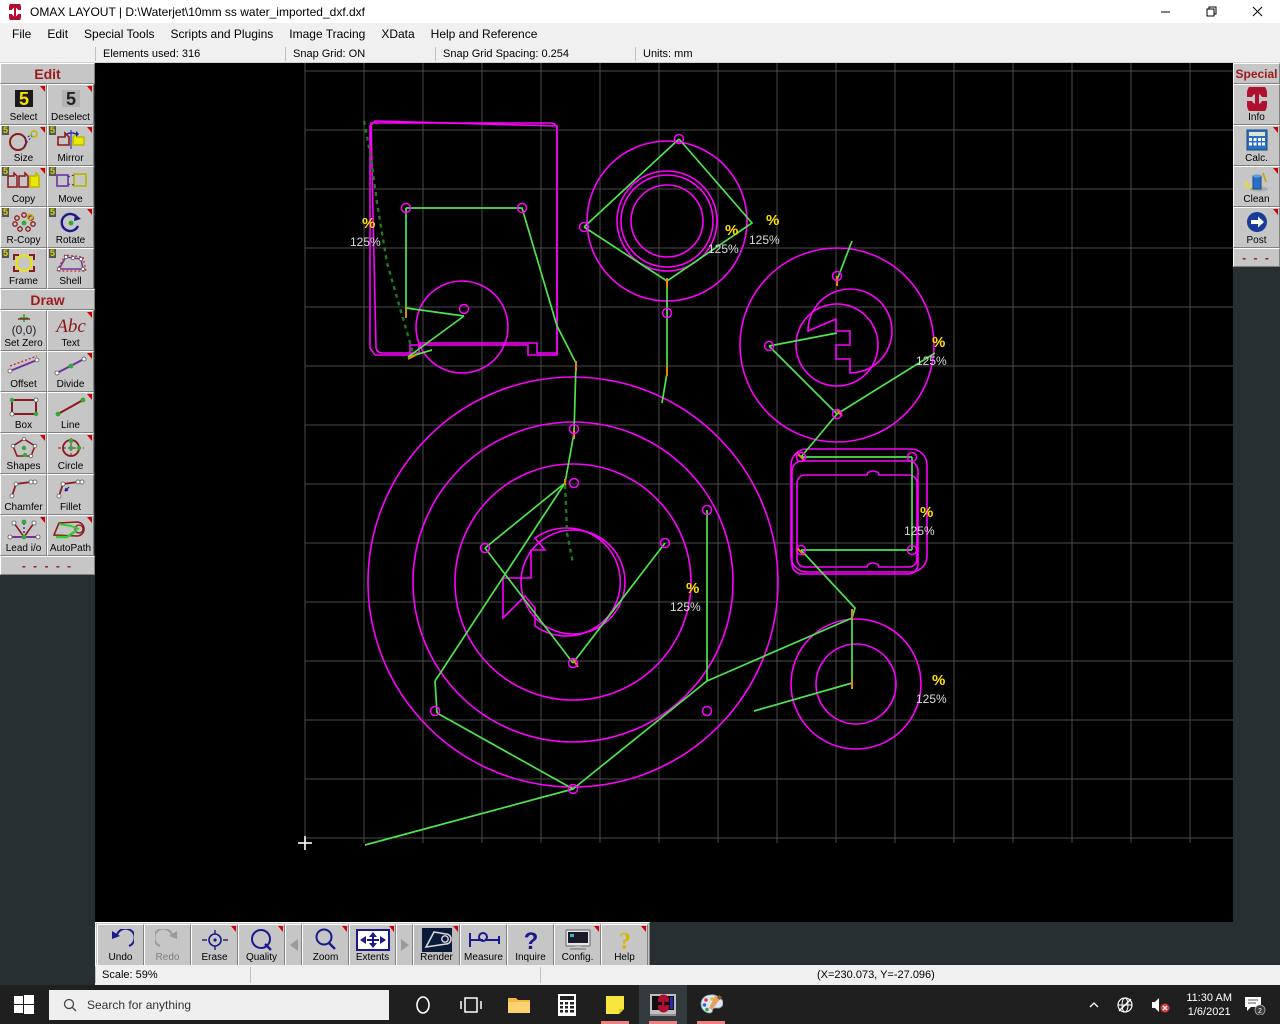  I want to click on tool-button-lead-io: Lead i/o, so click(23, 535).